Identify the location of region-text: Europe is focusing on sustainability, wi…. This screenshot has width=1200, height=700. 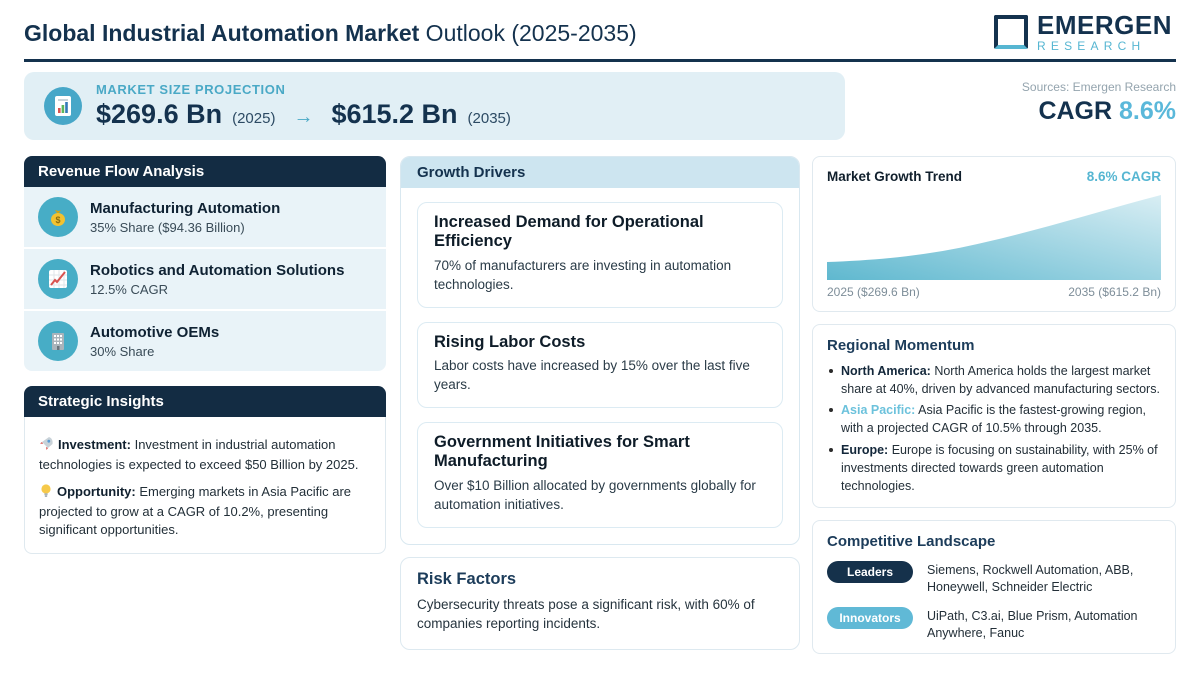
(999, 467).